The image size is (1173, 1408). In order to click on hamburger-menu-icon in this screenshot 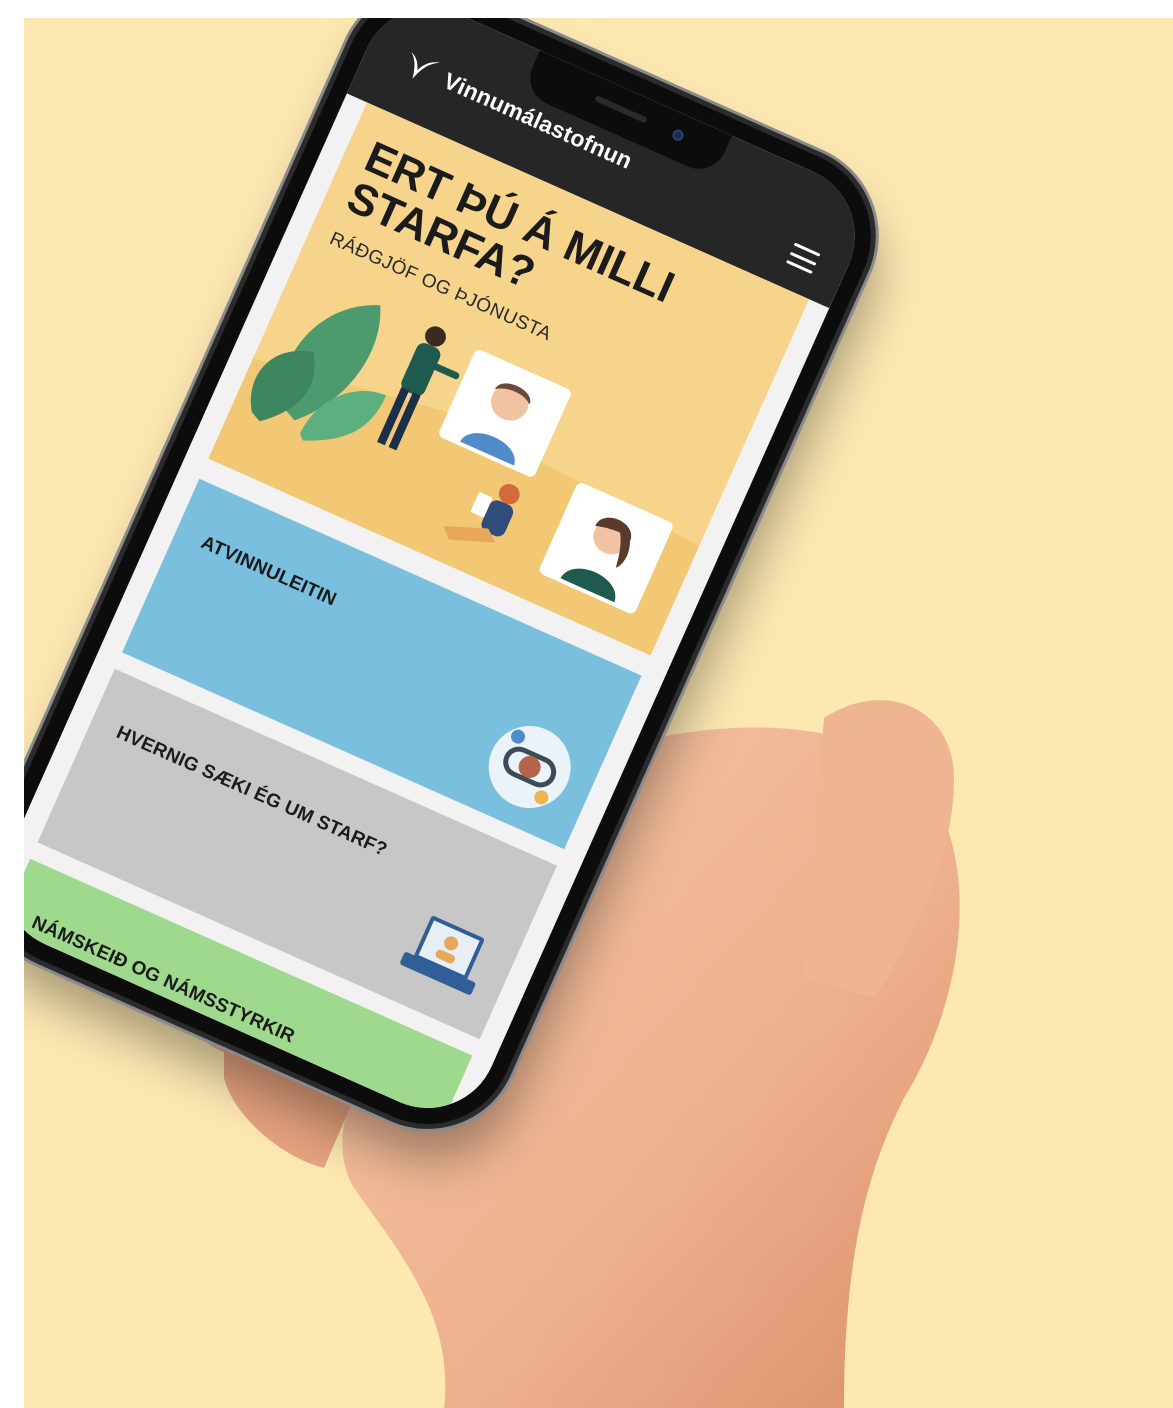, I will do `click(803, 258)`.